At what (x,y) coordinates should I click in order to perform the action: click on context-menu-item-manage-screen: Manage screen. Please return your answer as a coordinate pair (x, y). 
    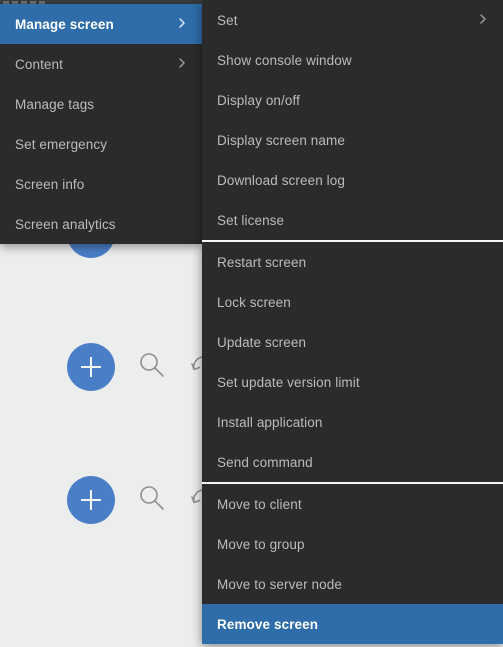
    Looking at the image, I should click on (101, 24).